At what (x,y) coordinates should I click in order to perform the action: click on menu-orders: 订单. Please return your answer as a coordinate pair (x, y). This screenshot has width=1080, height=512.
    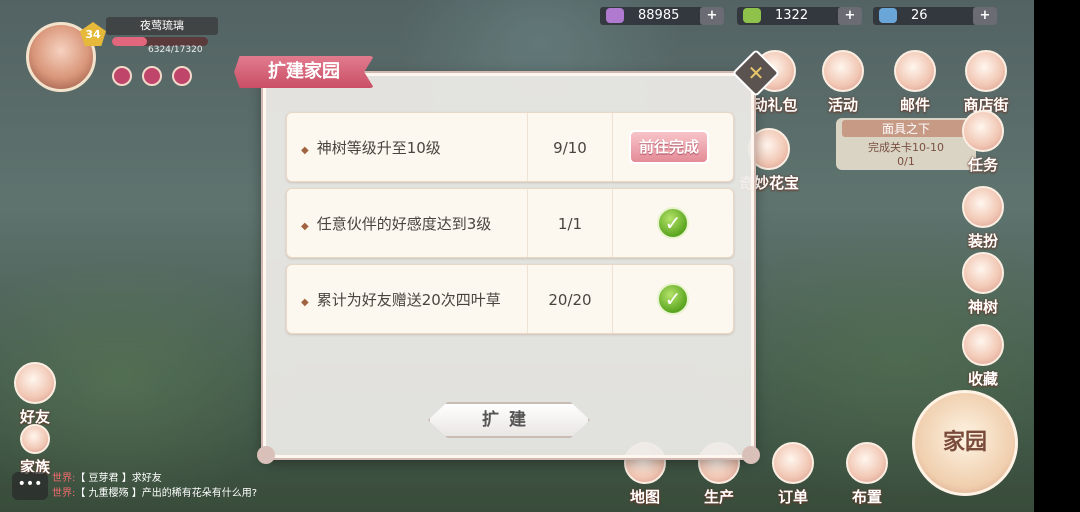
    Looking at the image, I should click on (793, 474).